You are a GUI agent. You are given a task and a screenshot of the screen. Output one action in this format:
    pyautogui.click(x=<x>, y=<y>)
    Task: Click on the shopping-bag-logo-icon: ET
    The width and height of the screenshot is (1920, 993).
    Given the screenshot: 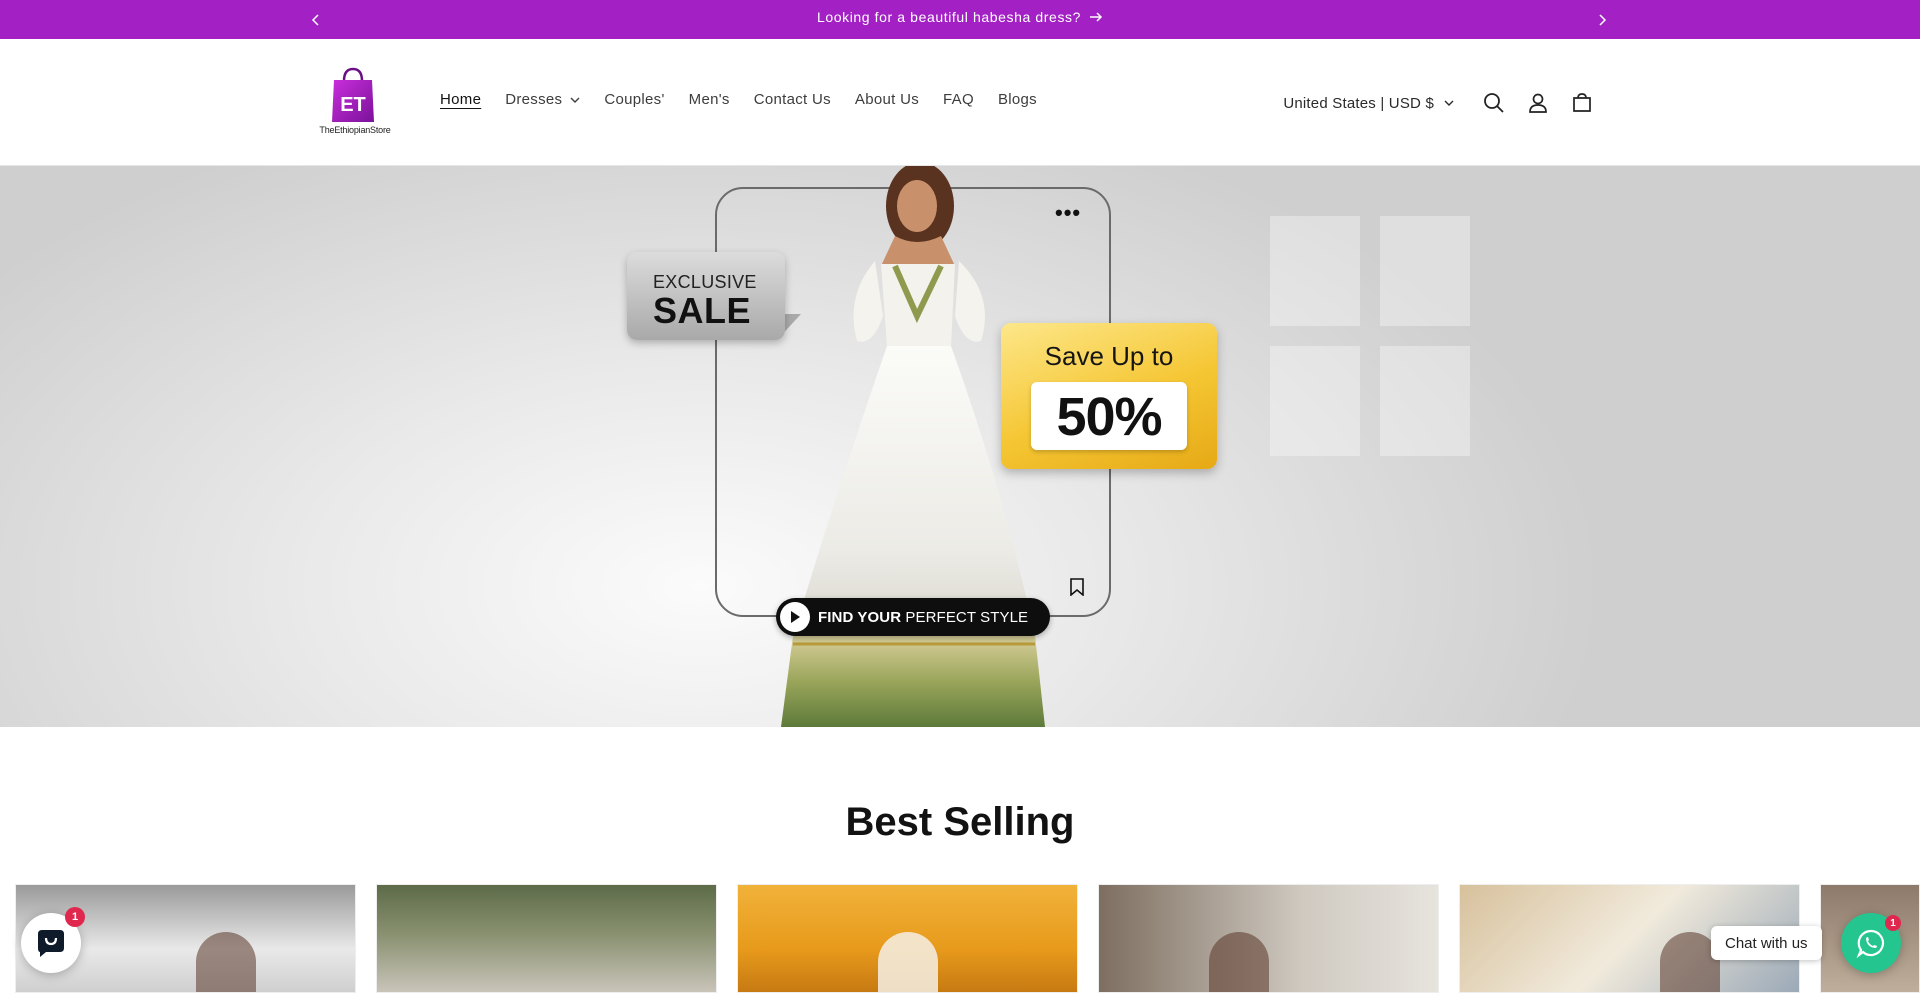 What is the action you would take?
    pyautogui.click(x=353, y=94)
    